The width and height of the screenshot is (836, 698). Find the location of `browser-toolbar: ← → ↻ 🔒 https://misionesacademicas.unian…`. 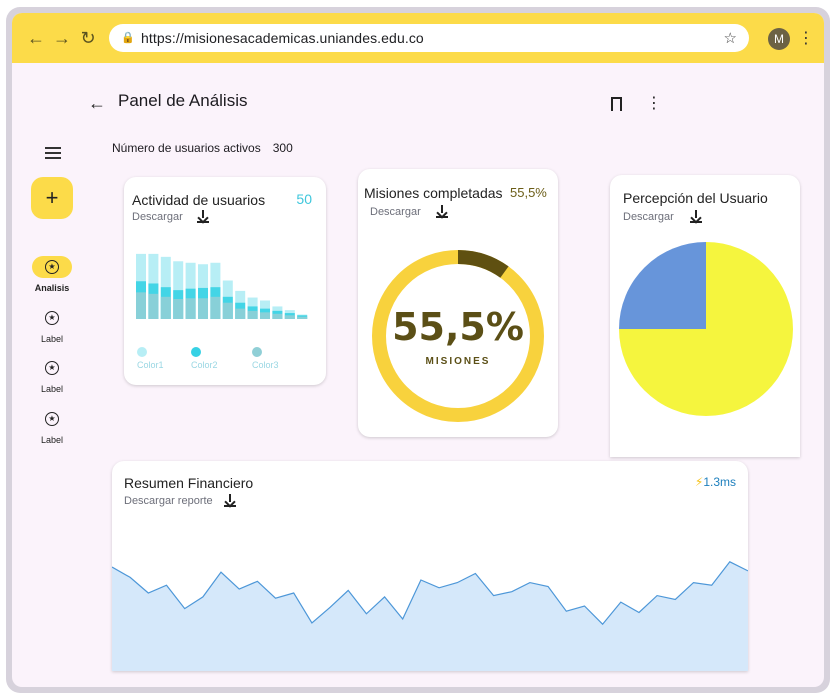

browser-toolbar: ← → ↻ 🔒 https://misionesacademicas.unian… is located at coordinates (418, 38).